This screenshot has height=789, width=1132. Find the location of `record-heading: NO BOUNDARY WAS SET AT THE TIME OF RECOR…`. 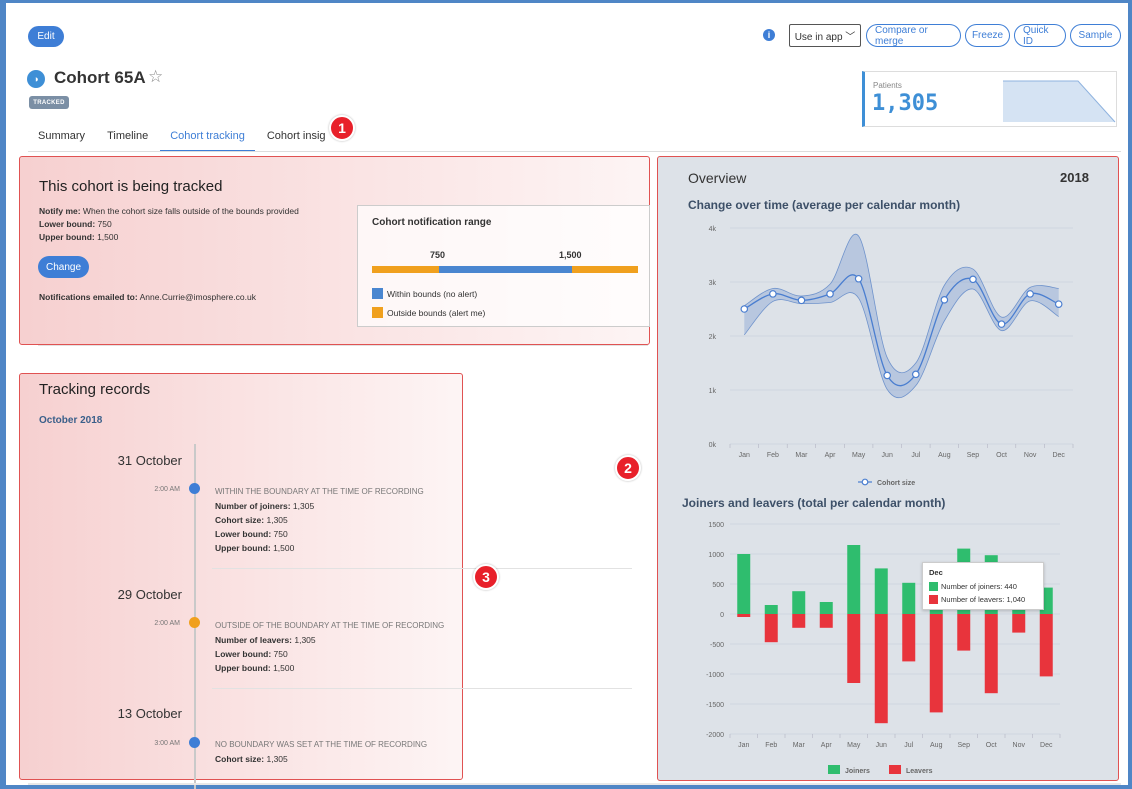

record-heading: NO BOUNDARY WAS SET AT THE TIME OF RECOR… is located at coordinates (321, 744).